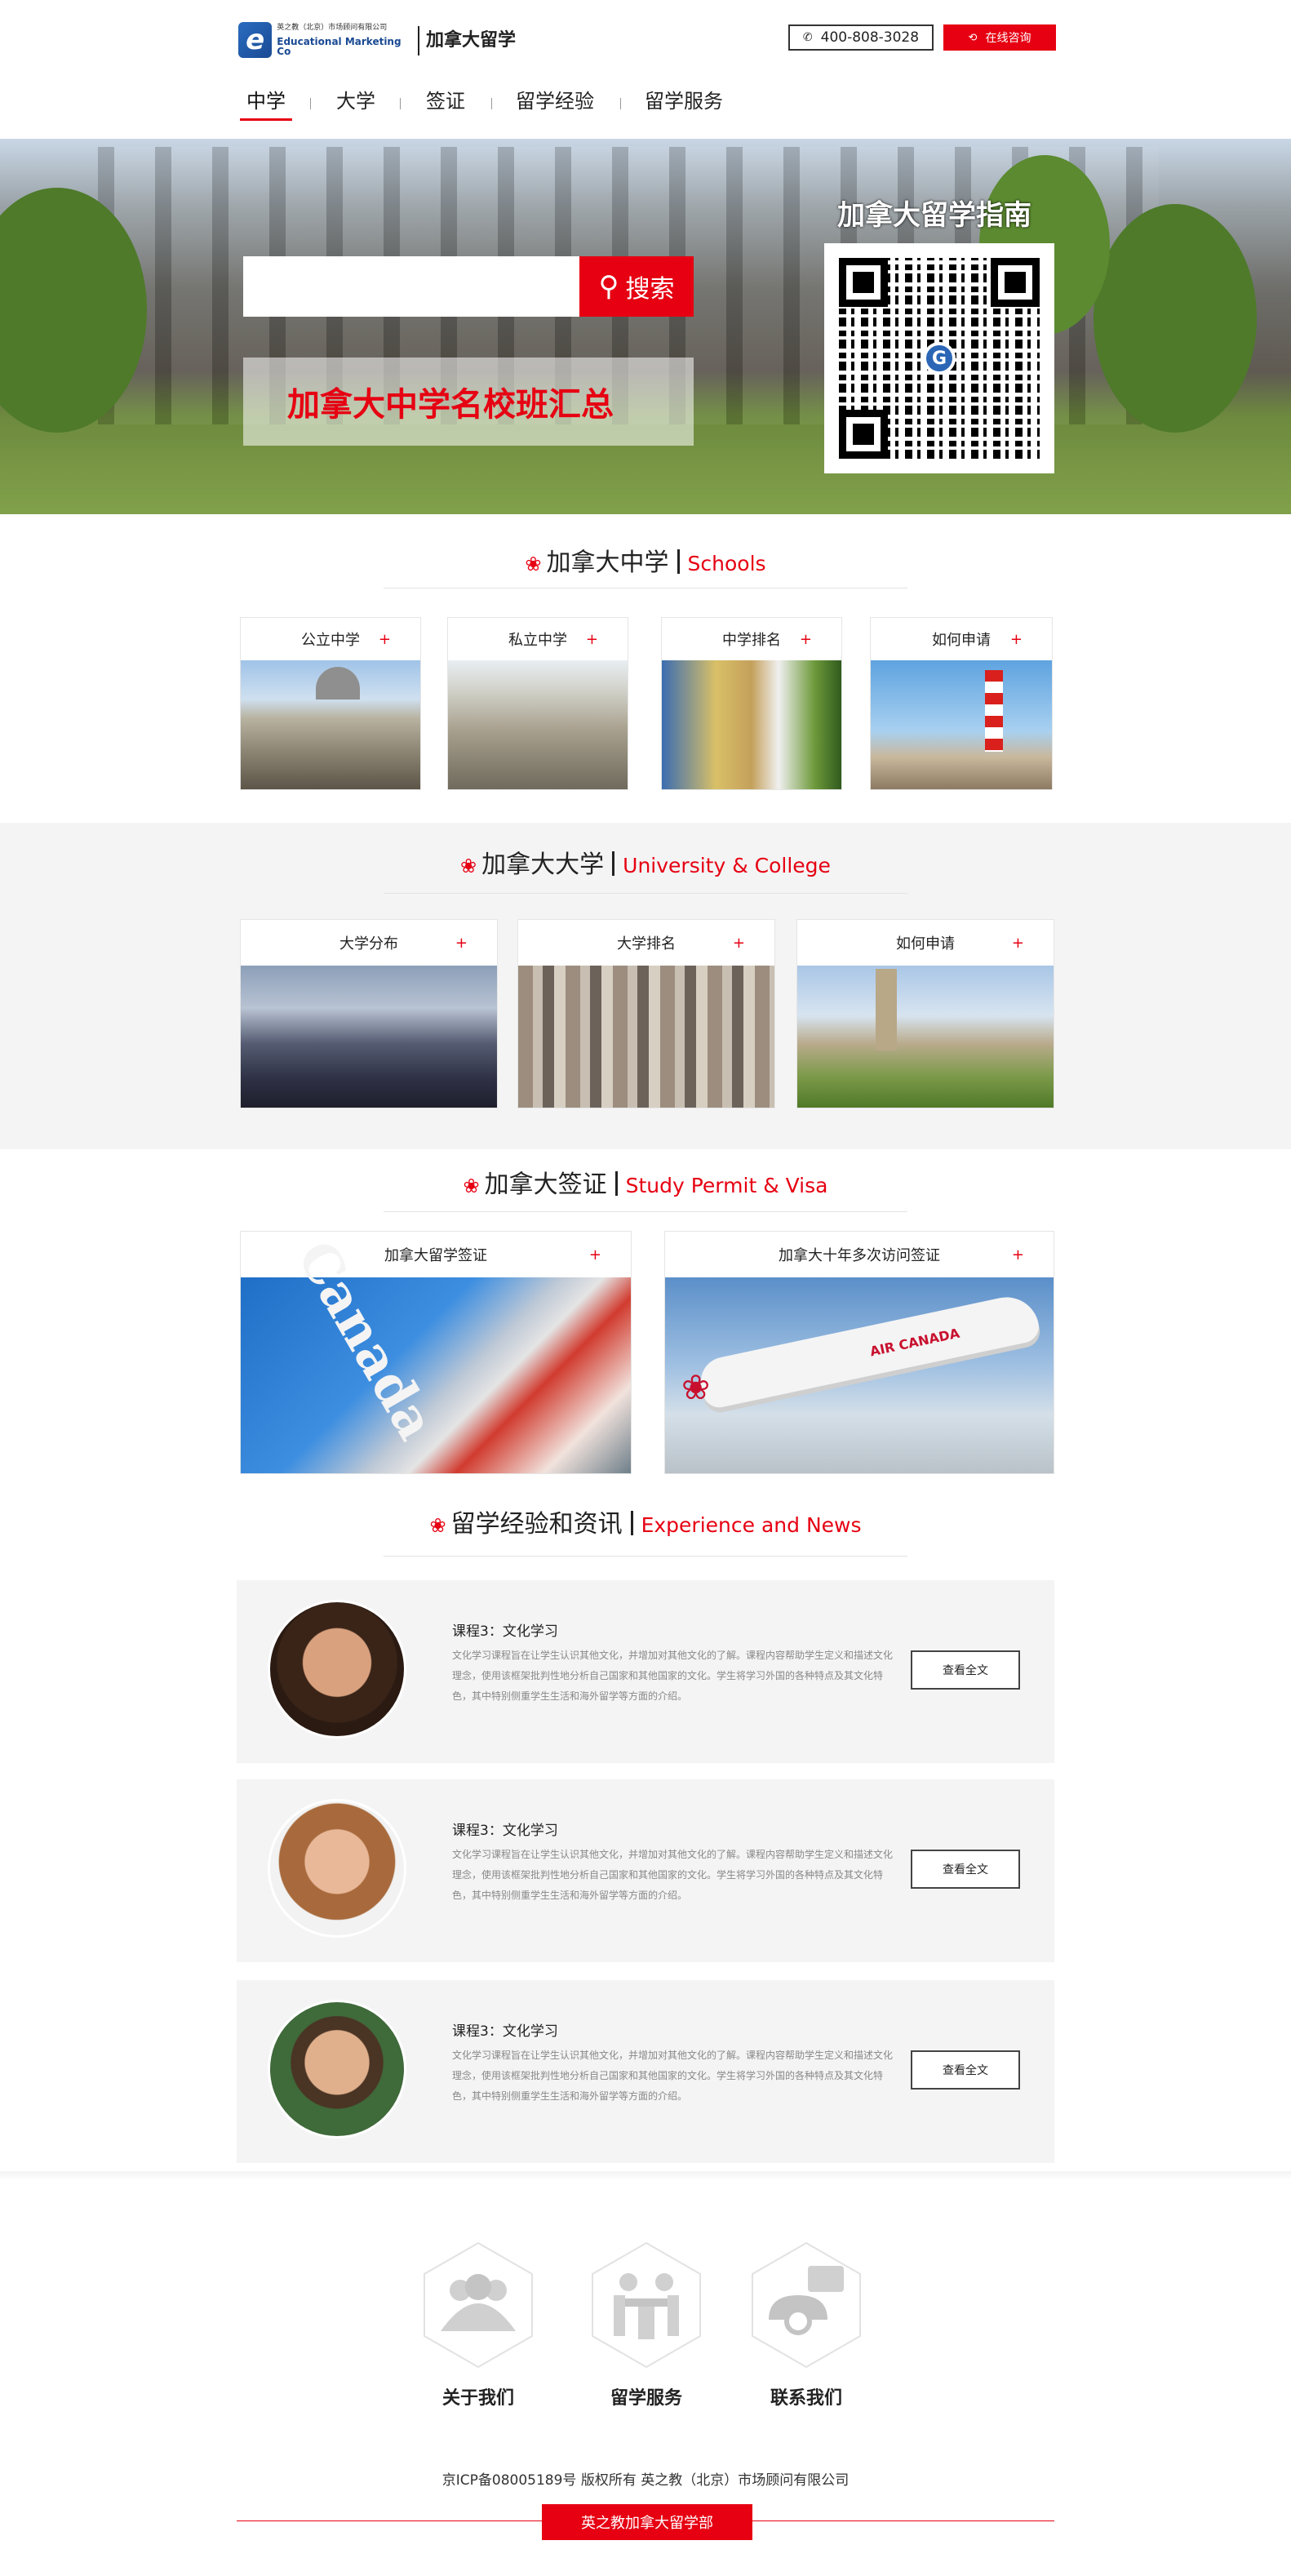 Image resolution: width=1291 pixels, height=2576 pixels. Describe the element at coordinates (468, 402) in the screenshot. I see `banner-promo-link: 加拿大中学名校班汇总` at that location.